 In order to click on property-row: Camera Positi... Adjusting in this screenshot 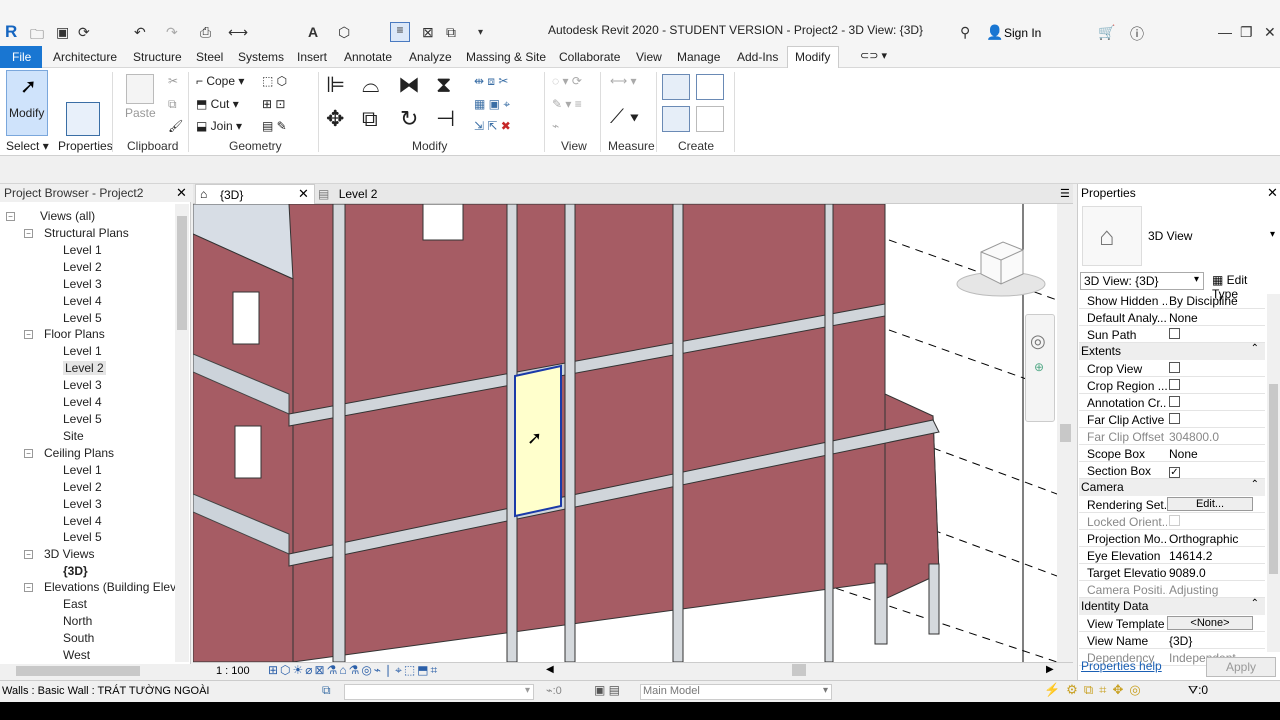, I will do `click(1172, 589)`.